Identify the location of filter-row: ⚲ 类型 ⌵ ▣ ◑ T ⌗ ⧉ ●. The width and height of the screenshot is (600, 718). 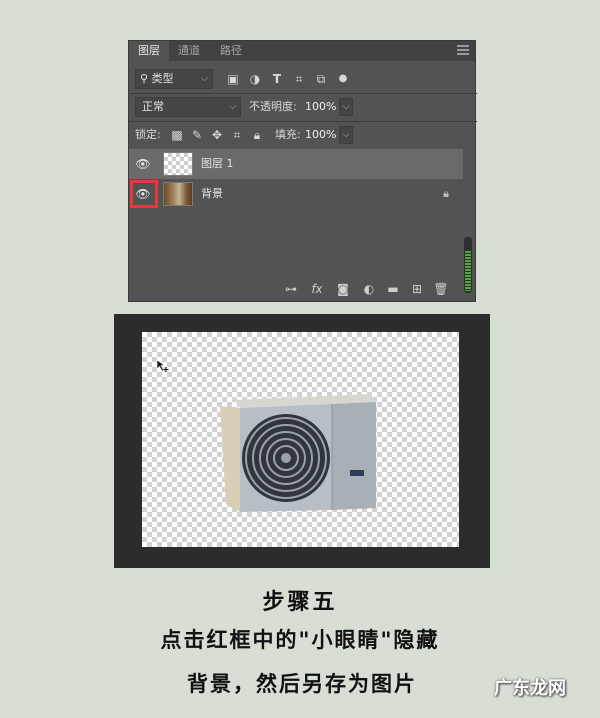
(303, 79).